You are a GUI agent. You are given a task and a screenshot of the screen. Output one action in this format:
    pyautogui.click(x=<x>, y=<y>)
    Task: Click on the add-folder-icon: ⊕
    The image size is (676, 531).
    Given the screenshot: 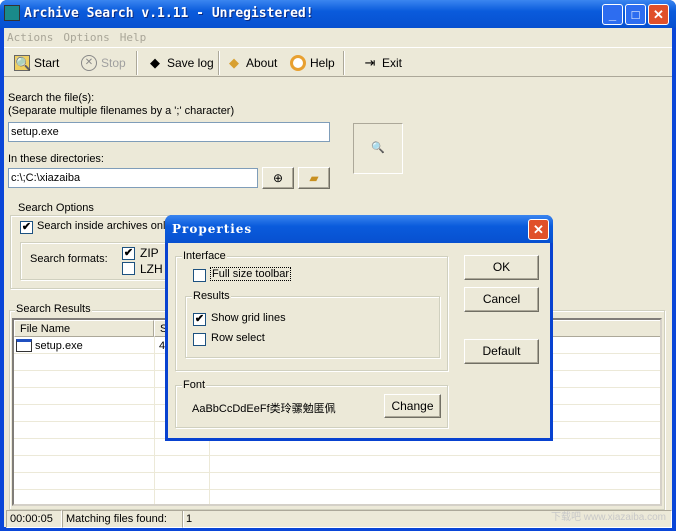 What is the action you would take?
    pyautogui.click(x=278, y=178)
    